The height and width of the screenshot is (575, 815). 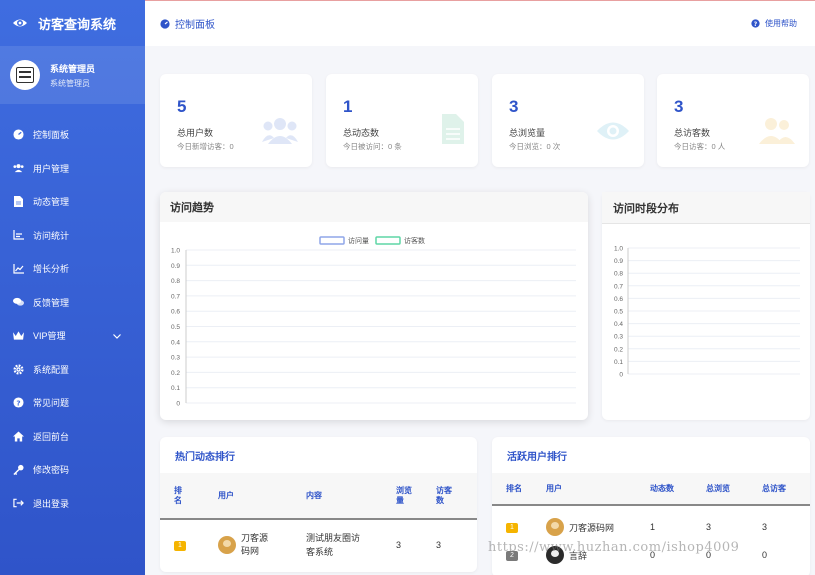 What do you see at coordinates (18, 335) in the screenshot?
I see `crown-icon` at bounding box center [18, 335].